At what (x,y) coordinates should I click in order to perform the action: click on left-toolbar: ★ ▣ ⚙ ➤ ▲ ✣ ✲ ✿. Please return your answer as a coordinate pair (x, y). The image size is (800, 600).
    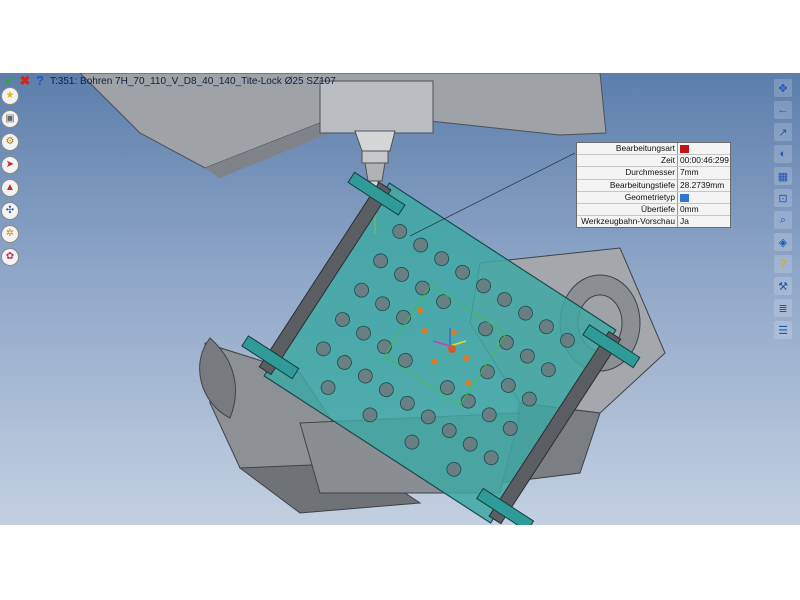
    Looking at the image, I should click on (10, 179).